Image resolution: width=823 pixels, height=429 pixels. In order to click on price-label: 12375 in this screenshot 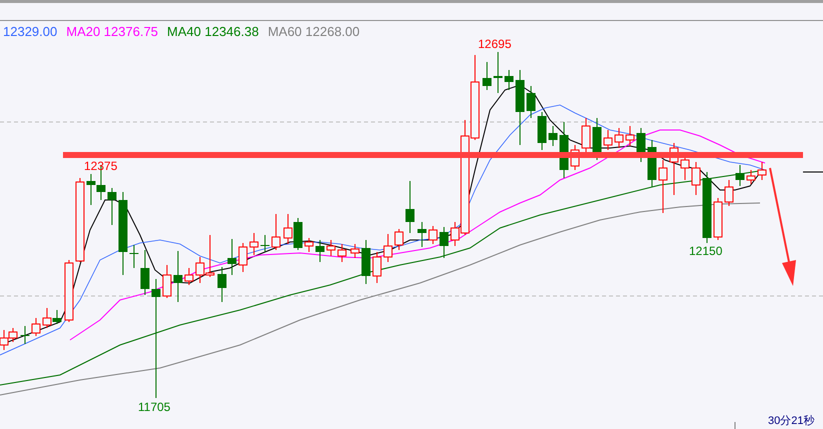, I will do `click(101, 166)`.